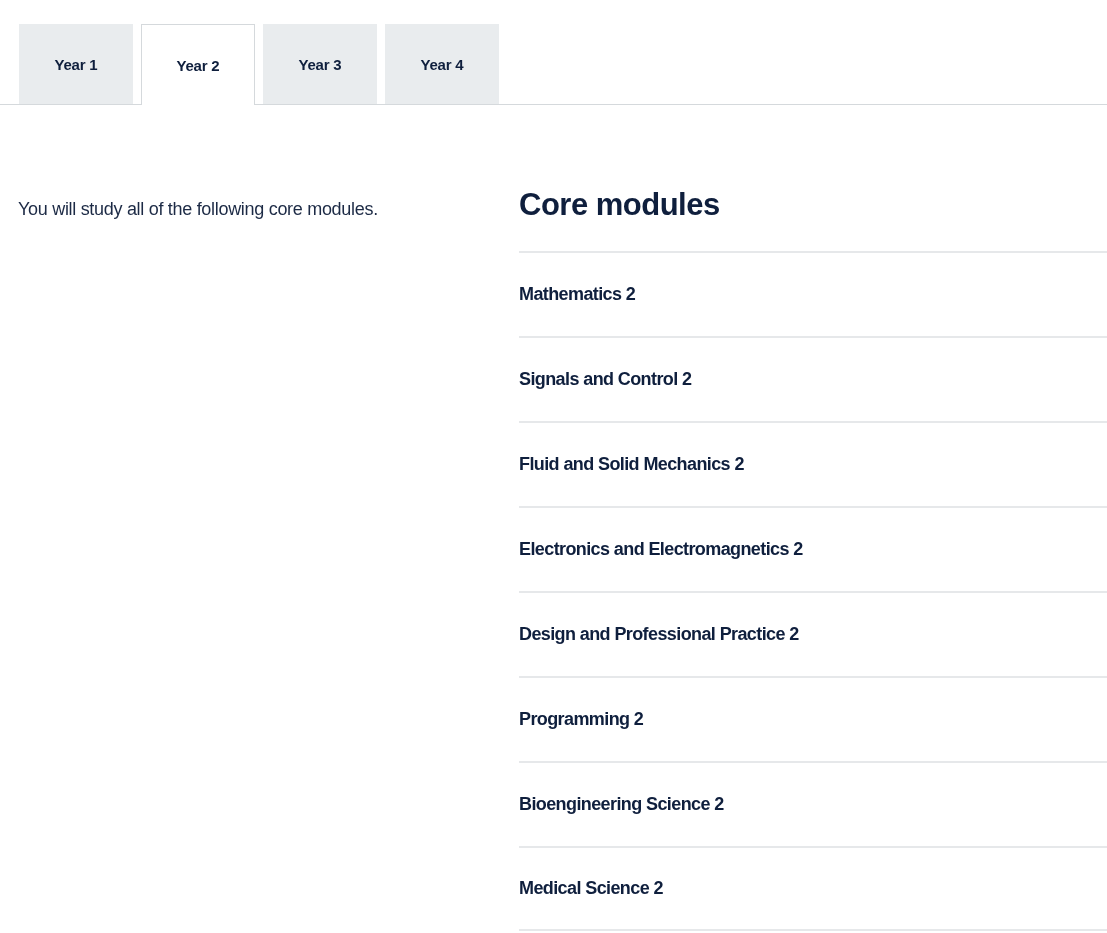 The image size is (1107, 933). What do you see at coordinates (198, 210) in the screenshot?
I see `intro-text: You will study all of the following core modules.` at bounding box center [198, 210].